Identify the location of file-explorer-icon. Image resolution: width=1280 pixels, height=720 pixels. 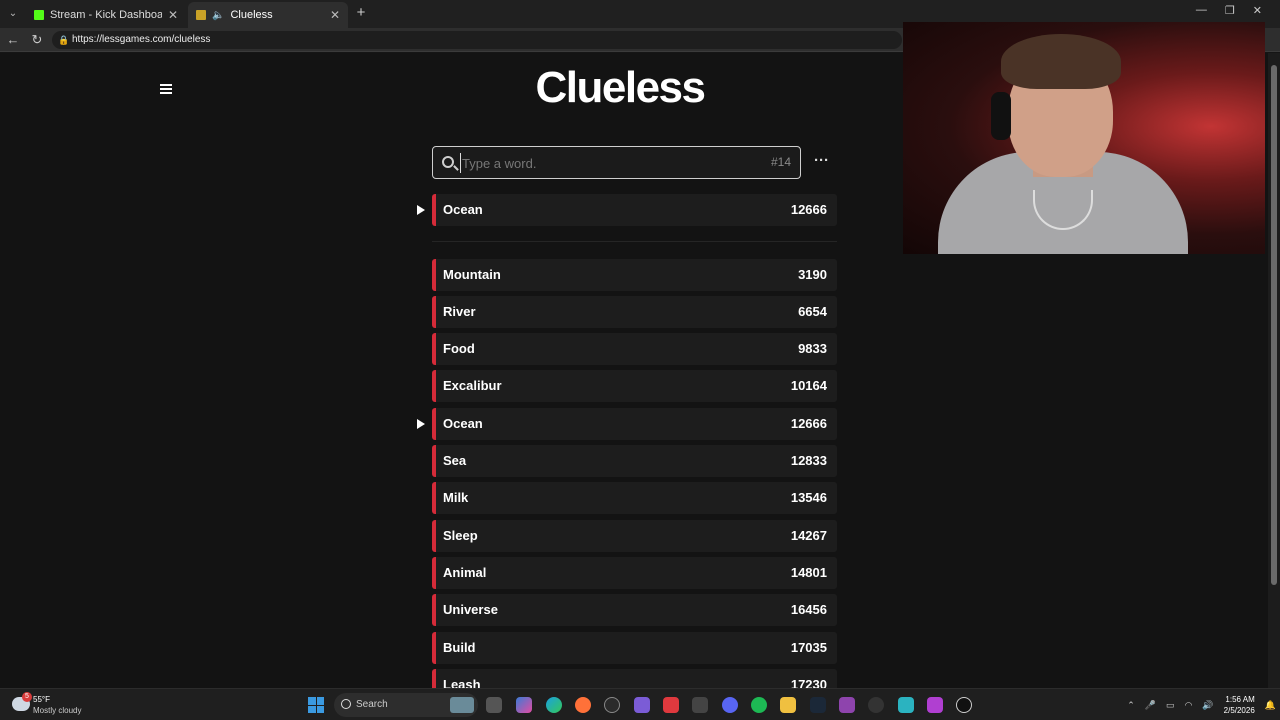
(788, 705).